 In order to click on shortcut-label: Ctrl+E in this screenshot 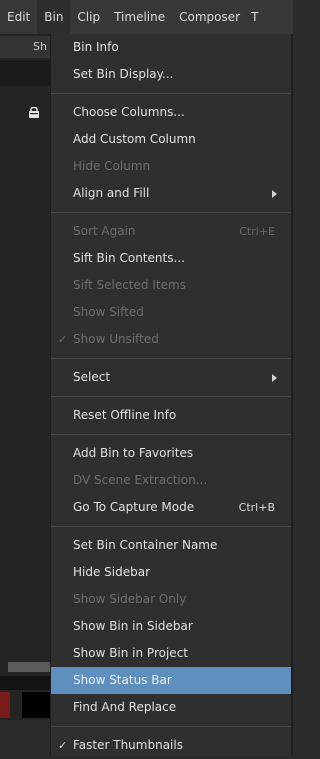, I will do `click(257, 231)`.